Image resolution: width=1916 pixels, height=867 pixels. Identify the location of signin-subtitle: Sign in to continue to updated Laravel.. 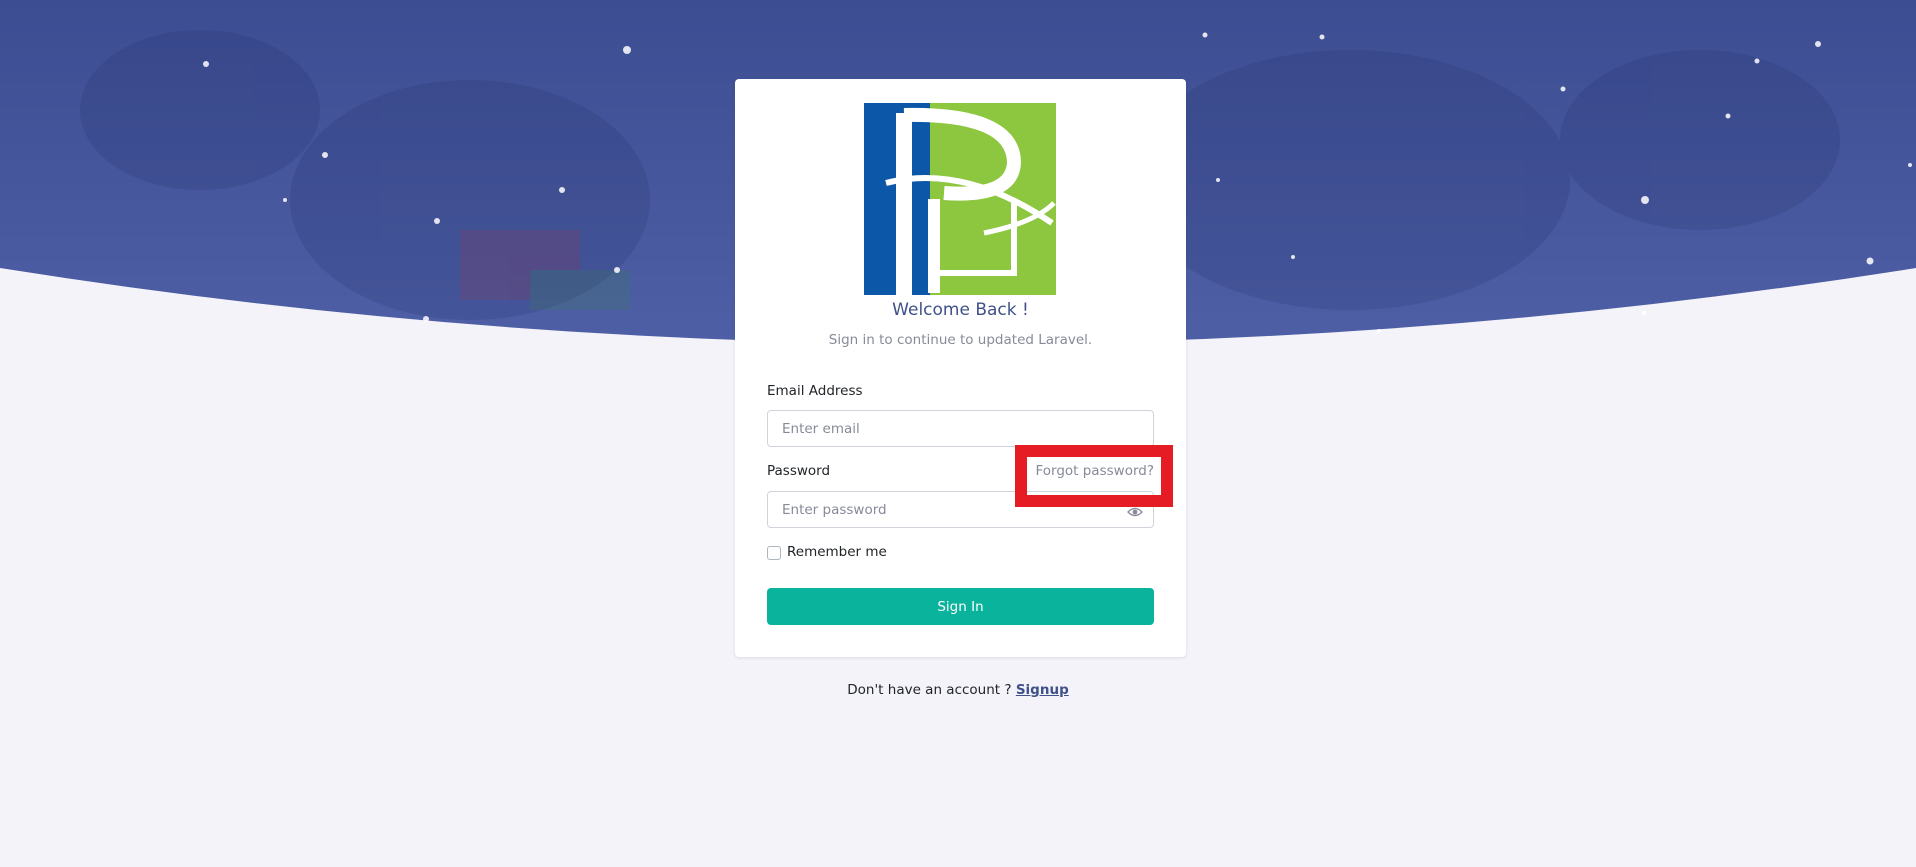
(960, 340).